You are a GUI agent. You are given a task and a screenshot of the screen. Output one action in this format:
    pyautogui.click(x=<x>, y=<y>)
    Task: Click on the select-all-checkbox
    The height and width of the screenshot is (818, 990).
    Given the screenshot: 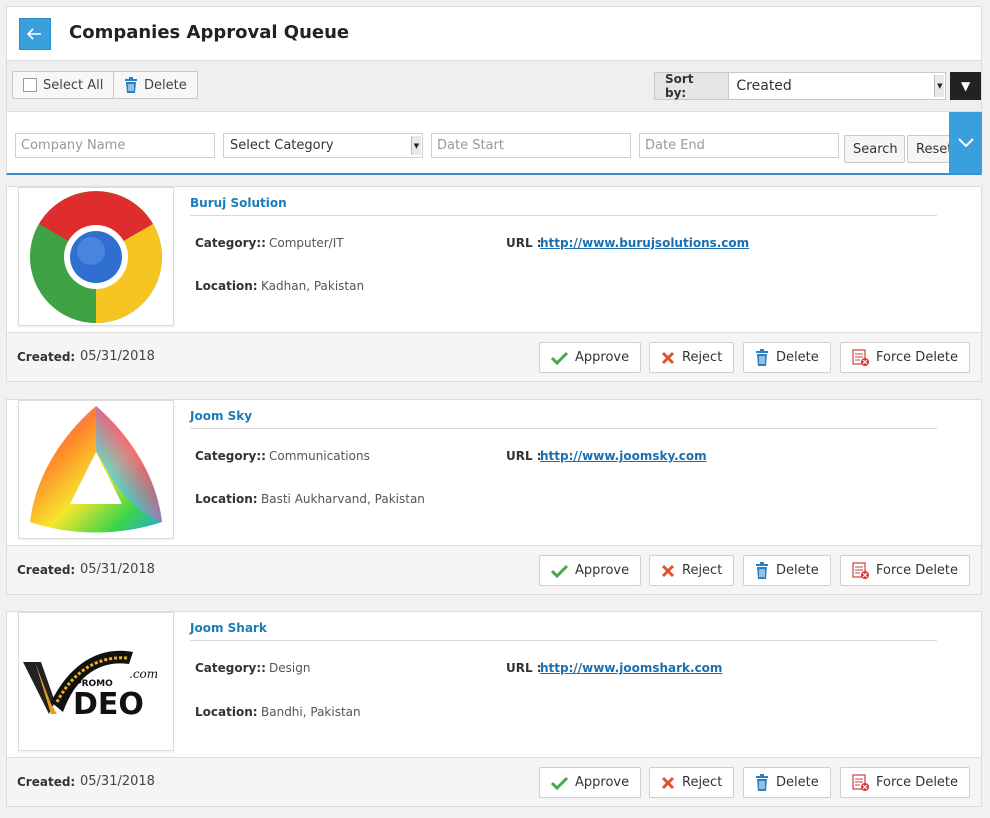 What is the action you would take?
    pyautogui.click(x=30, y=85)
    